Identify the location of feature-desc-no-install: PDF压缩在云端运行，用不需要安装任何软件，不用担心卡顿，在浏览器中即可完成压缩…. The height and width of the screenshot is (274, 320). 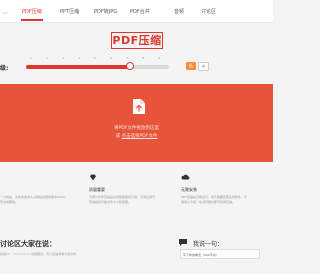
(214, 199).